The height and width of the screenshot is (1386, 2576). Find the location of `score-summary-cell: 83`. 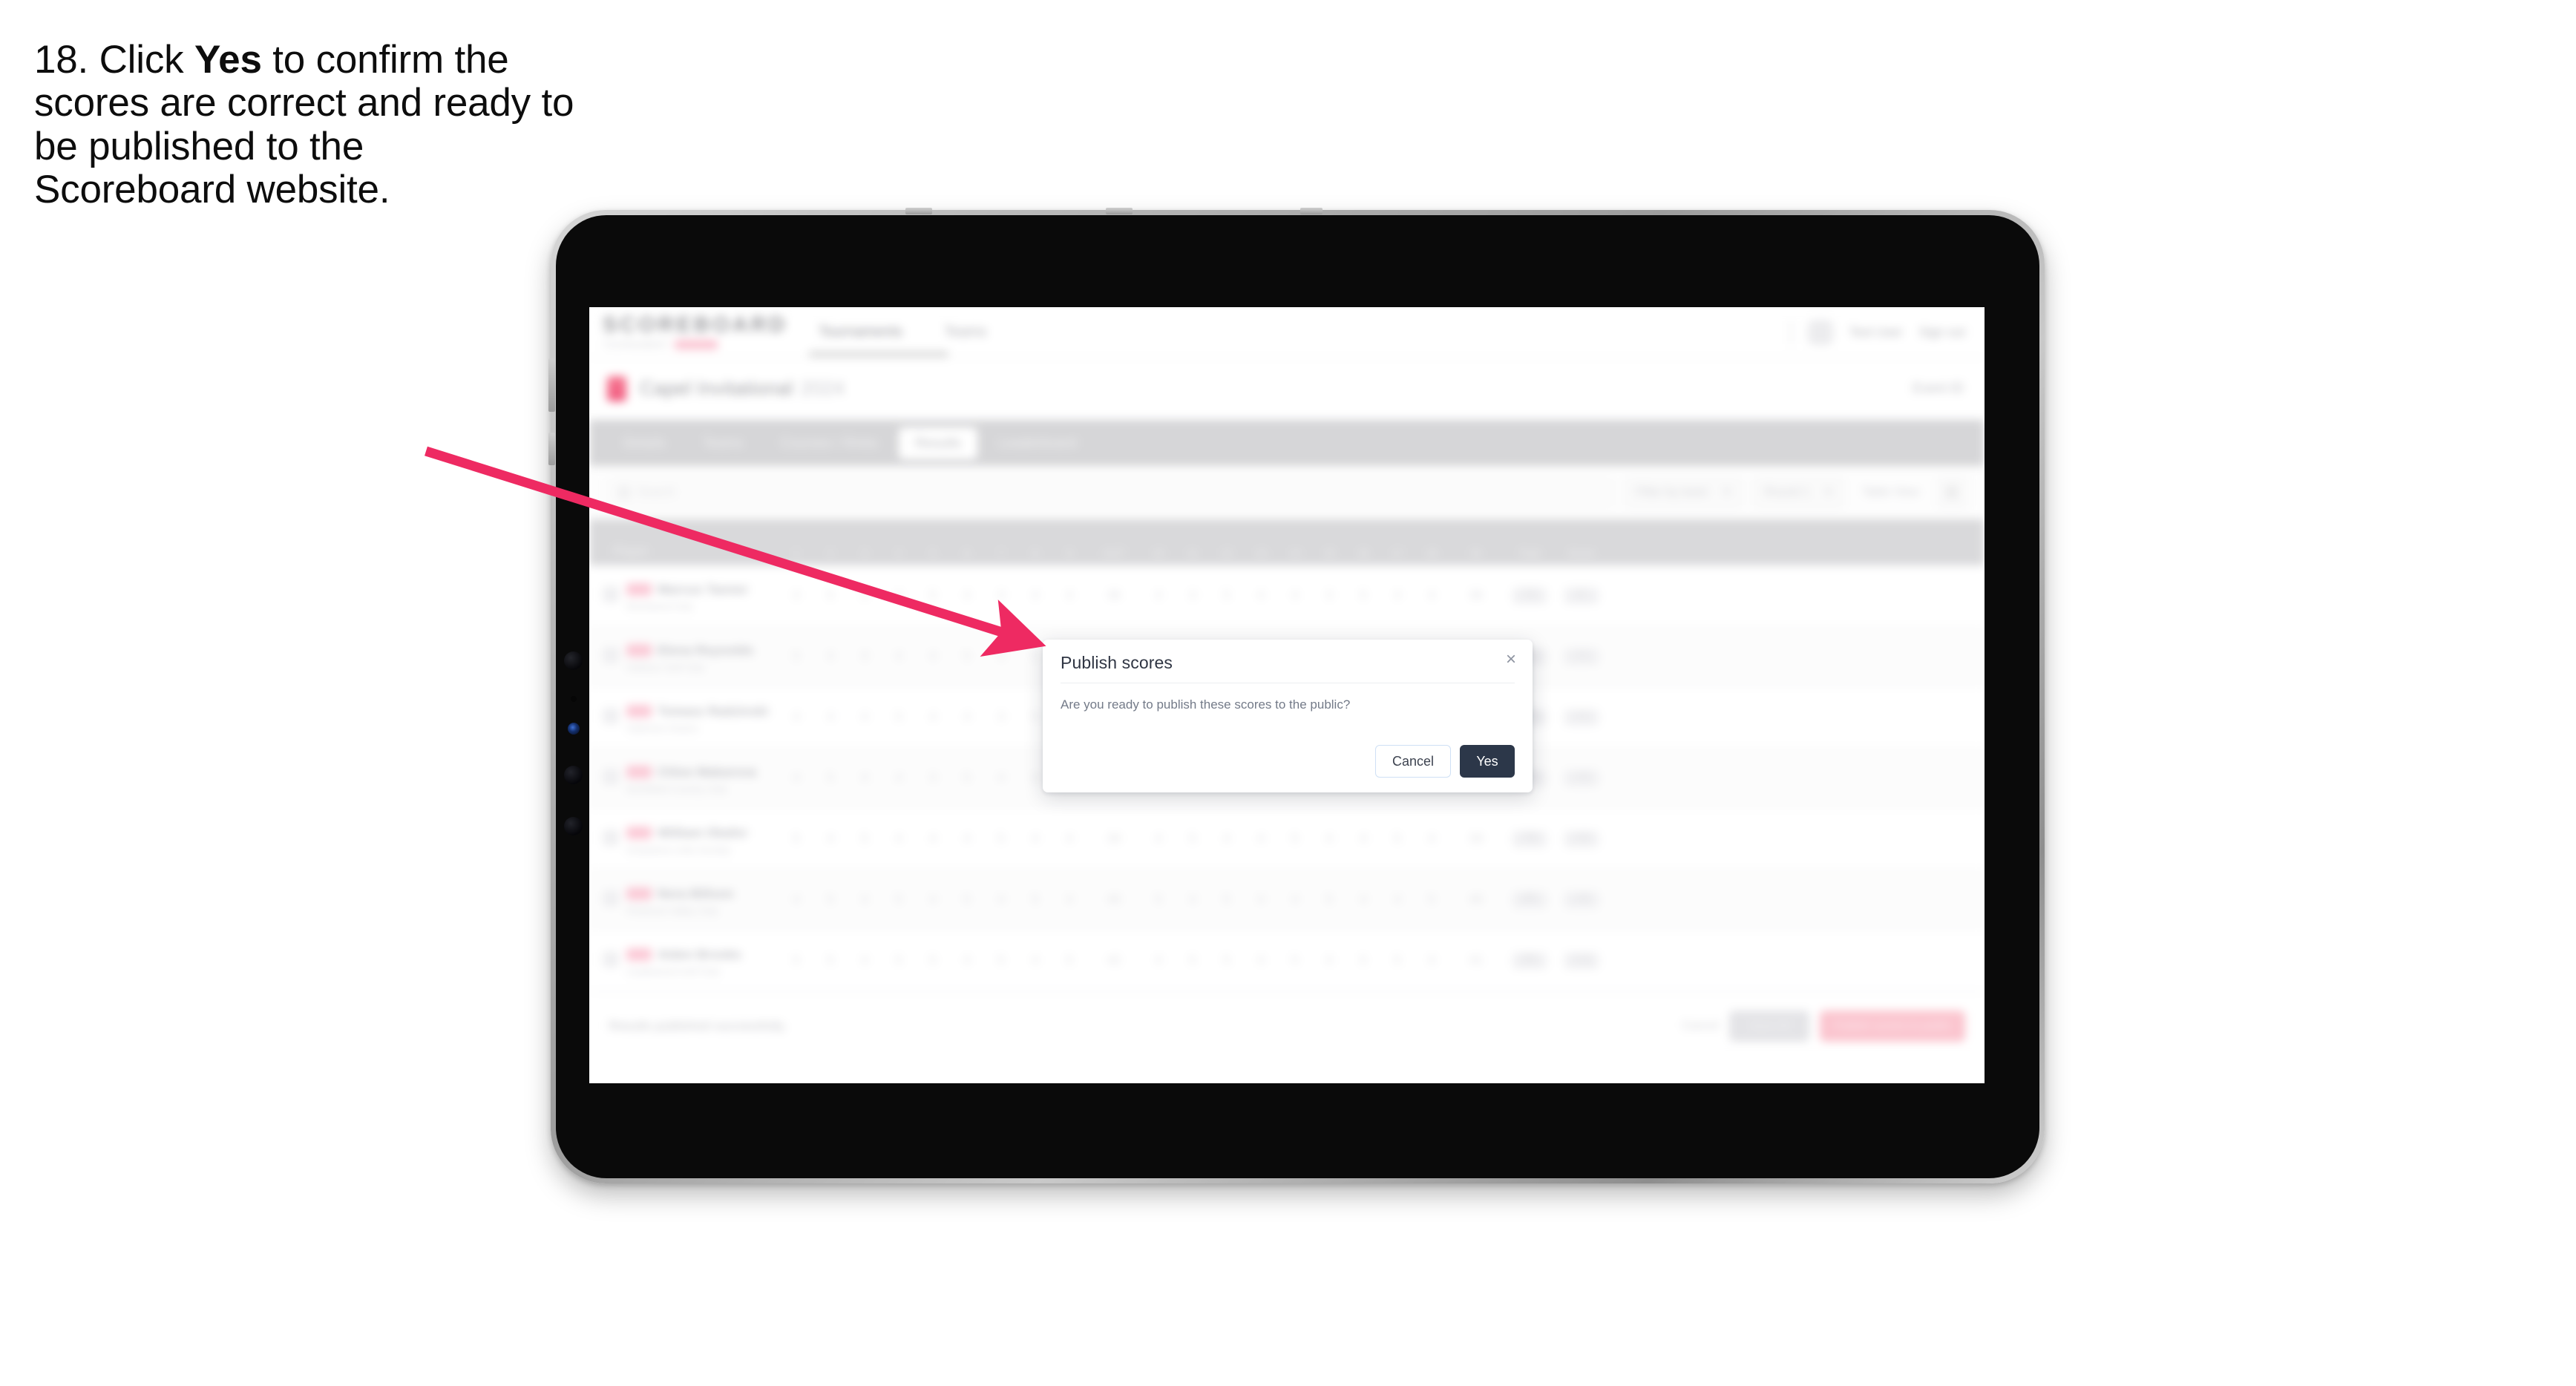

score-summary-cell: 83 is located at coordinates (1530, 960).